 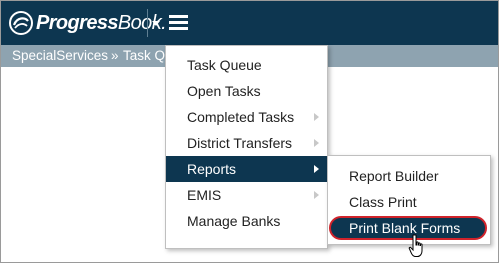 What do you see at coordinates (204, 195) in the screenshot?
I see `menu-item-label: EMIS` at bounding box center [204, 195].